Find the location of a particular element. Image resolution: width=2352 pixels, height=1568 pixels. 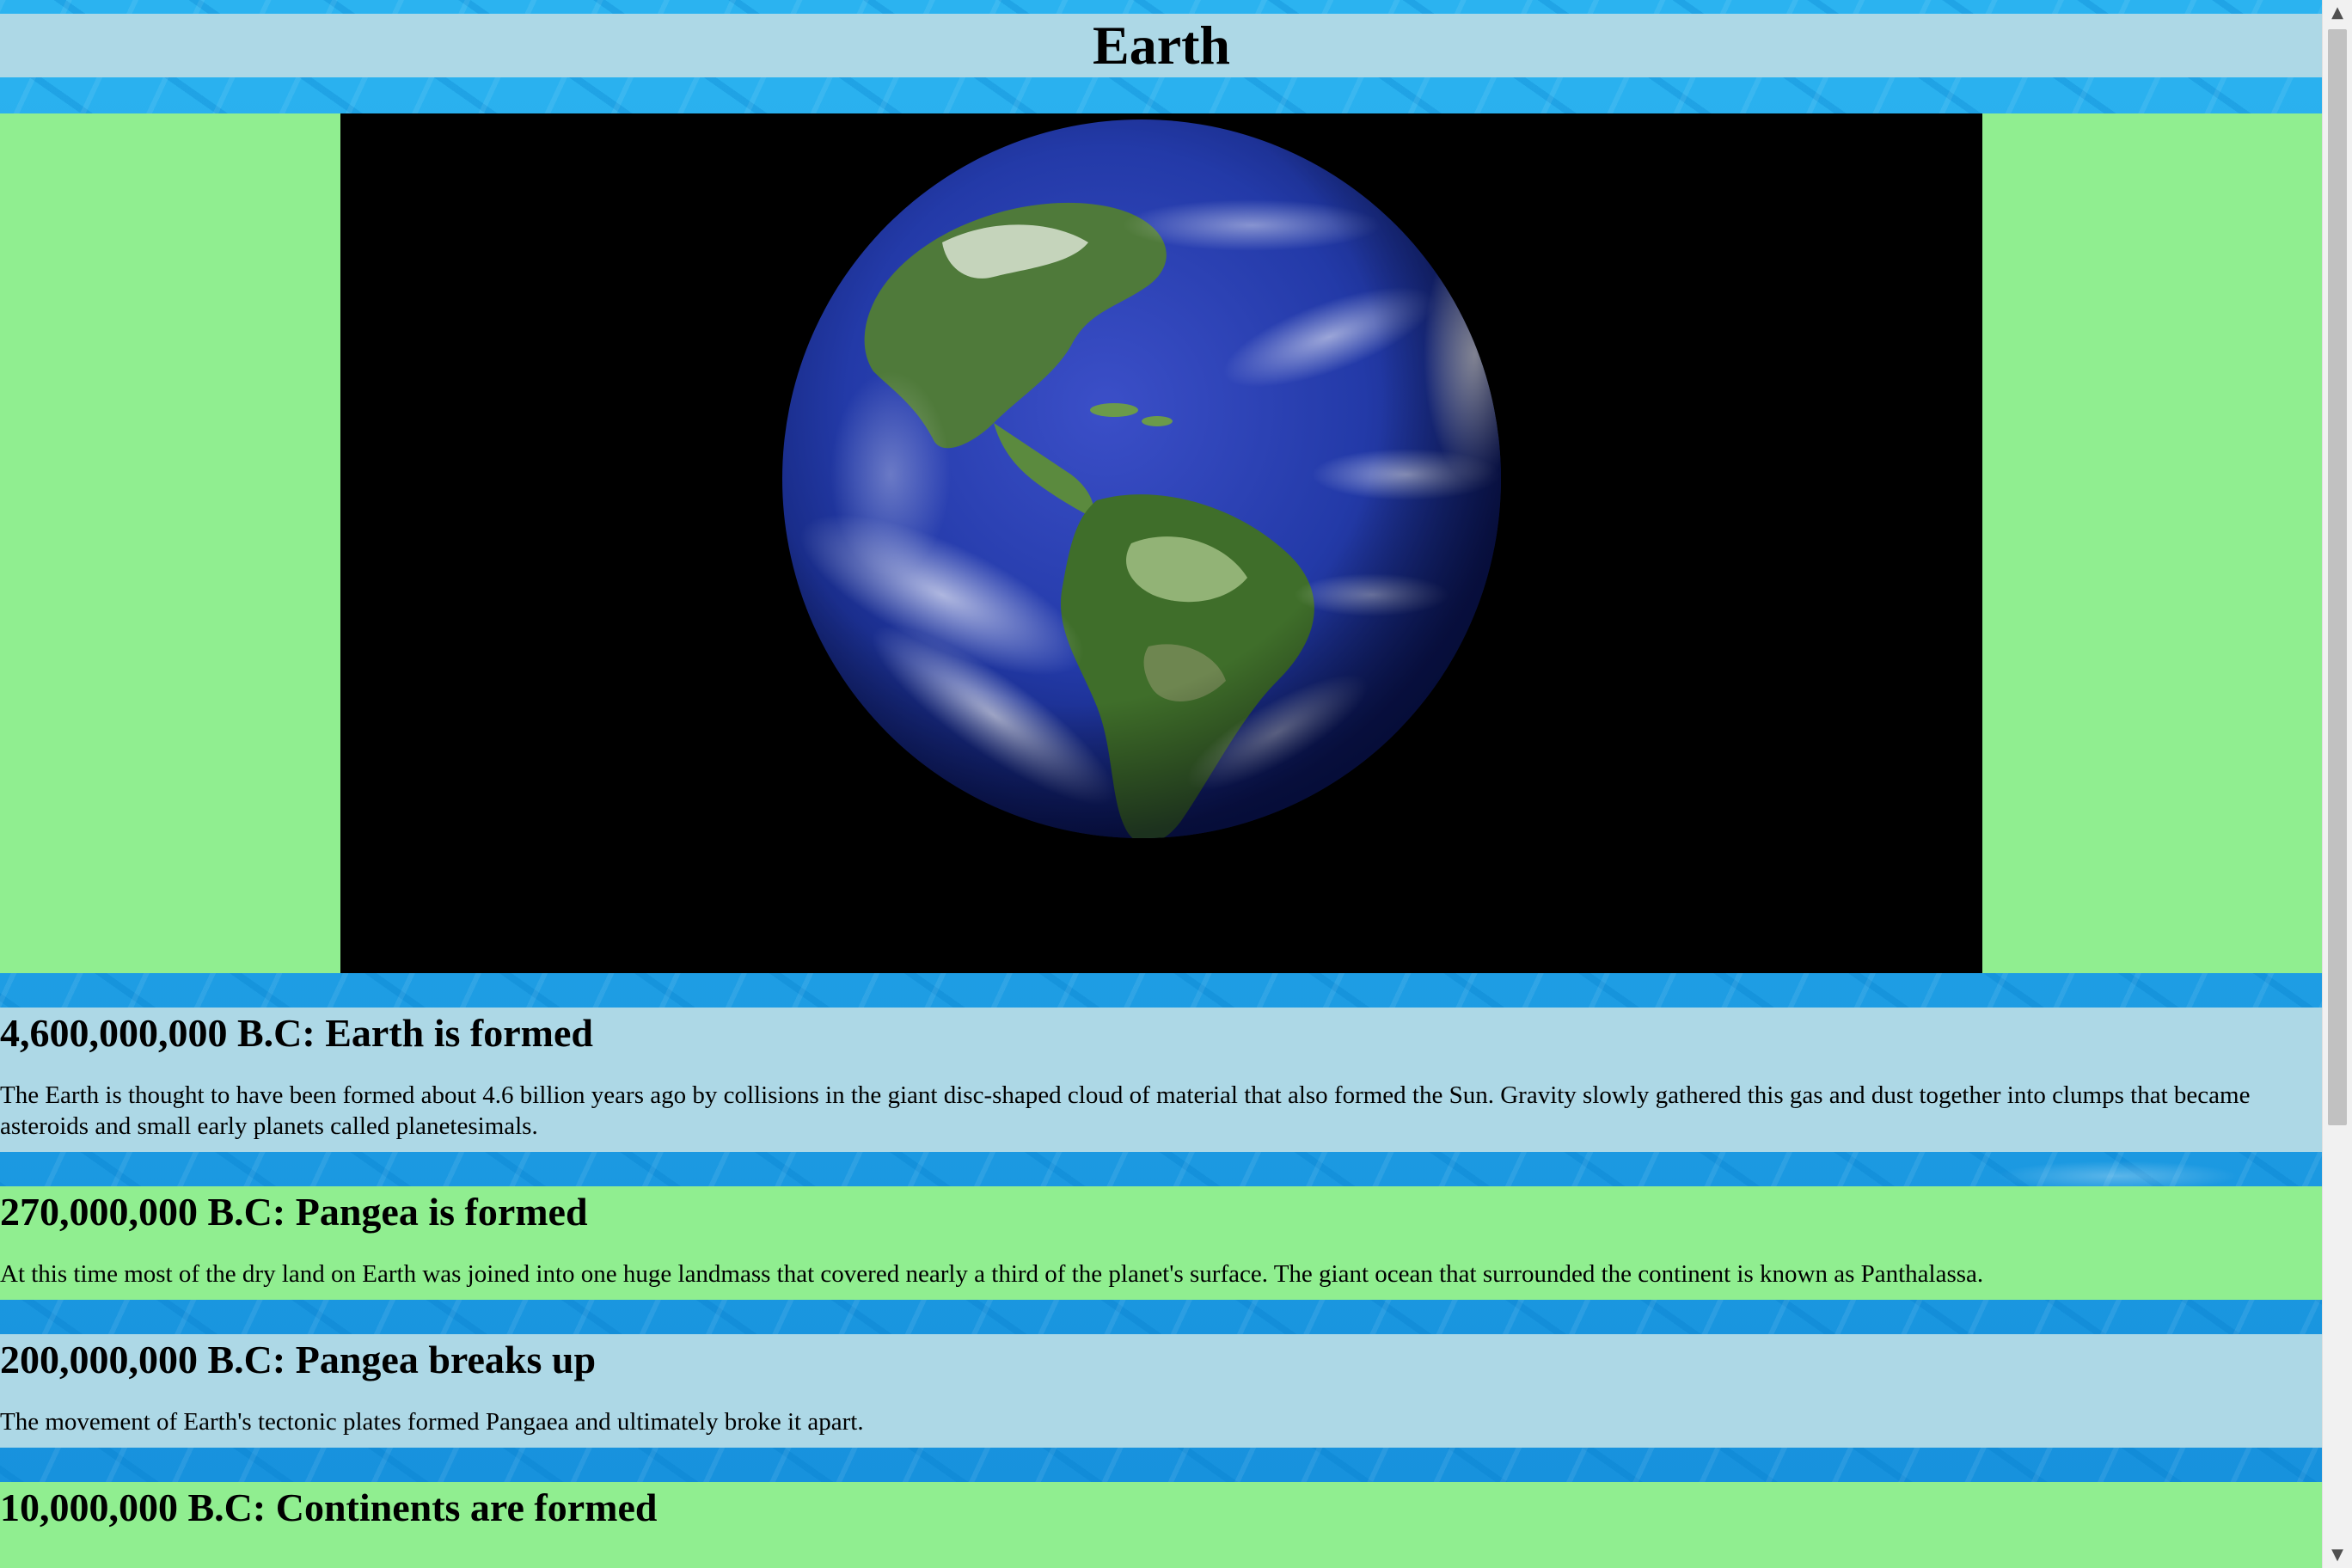

scrollbar-thumb is located at coordinates (2337, 577).